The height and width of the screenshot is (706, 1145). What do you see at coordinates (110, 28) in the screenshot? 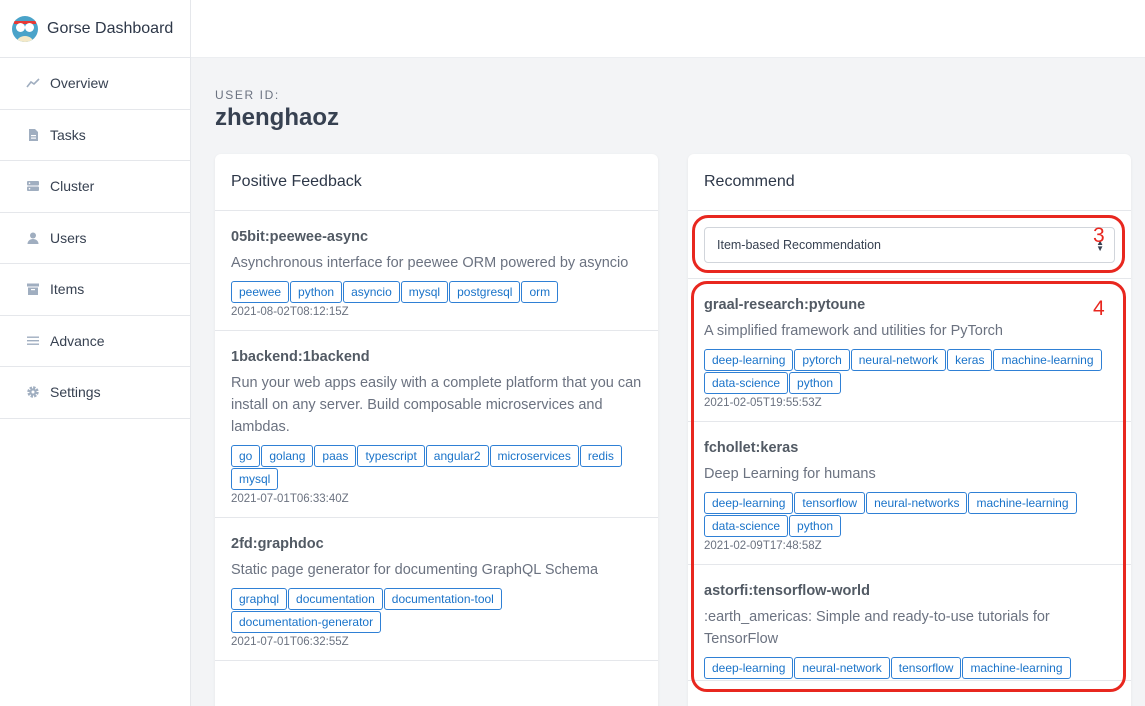
I see `app-title: Gorse Dashboard` at bounding box center [110, 28].